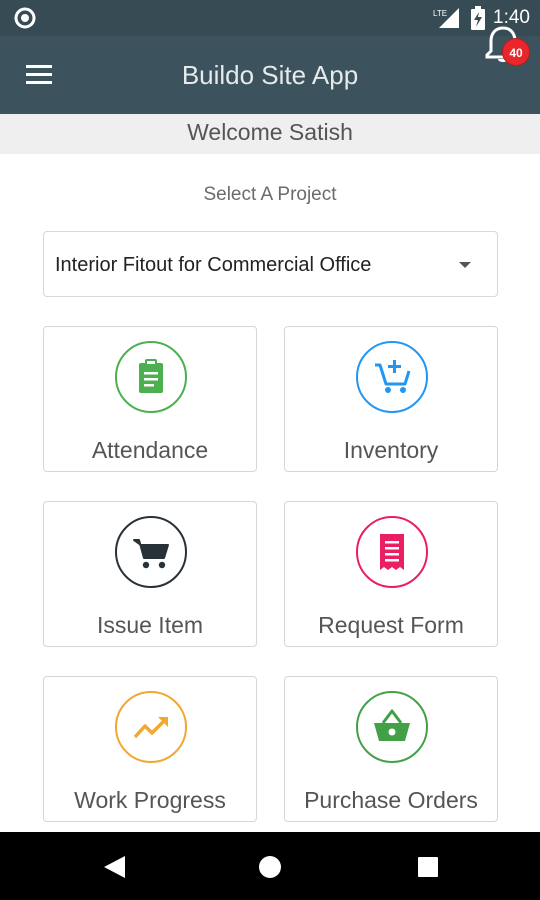 The width and height of the screenshot is (540, 900). What do you see at coordinates (25, 18) in the screenshot?
I see `circle-notification-icon` at bounding box center [25, 18].